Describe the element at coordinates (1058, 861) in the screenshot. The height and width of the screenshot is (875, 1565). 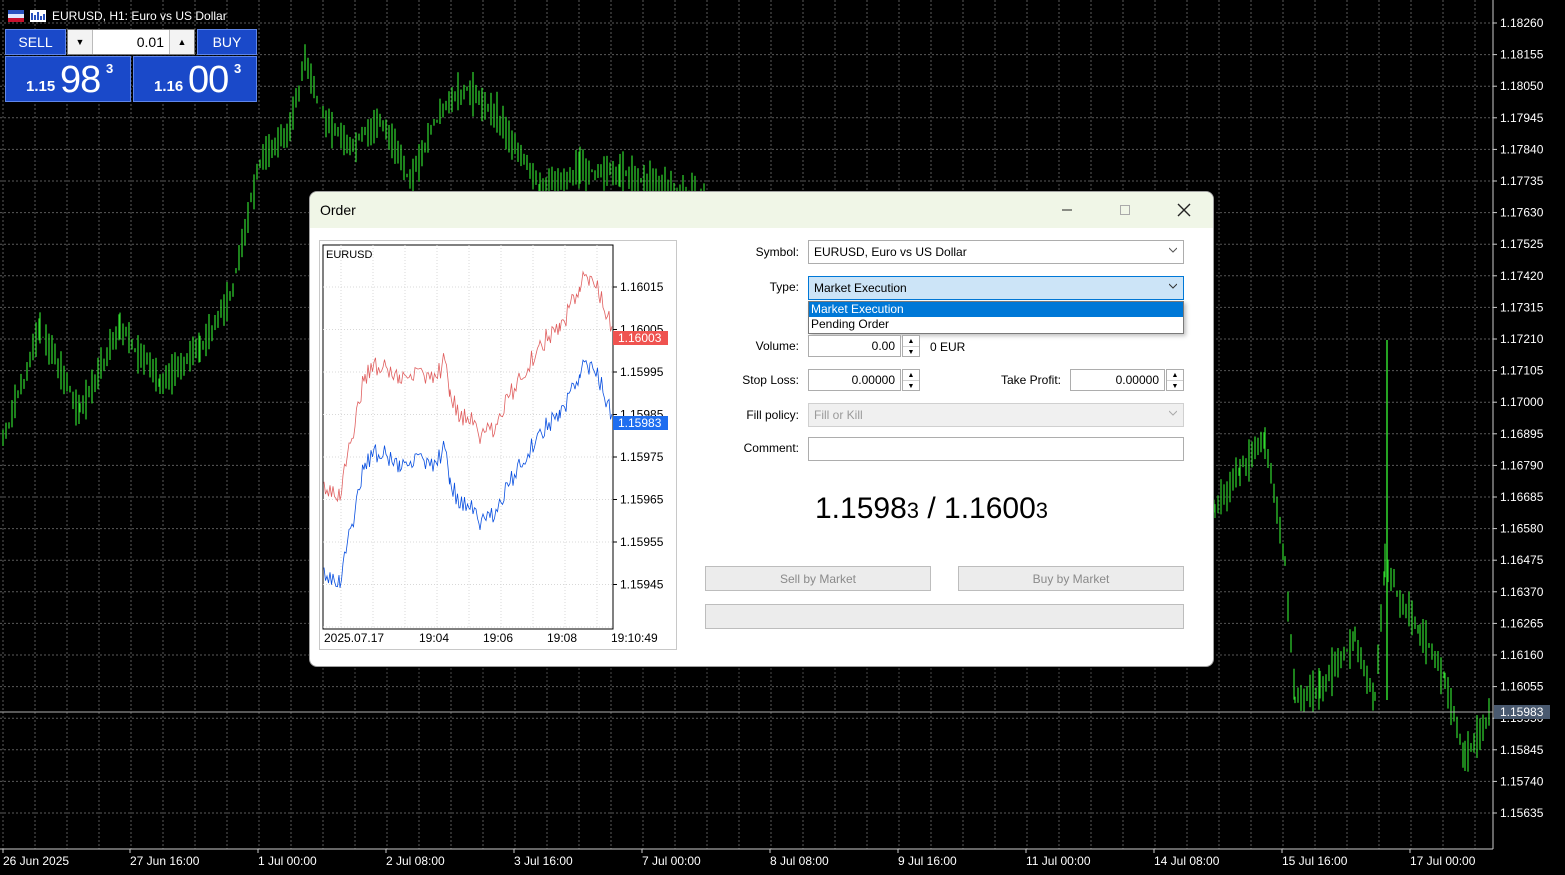
I see `x-tick-label: 11 Jul 00:00` at that location.